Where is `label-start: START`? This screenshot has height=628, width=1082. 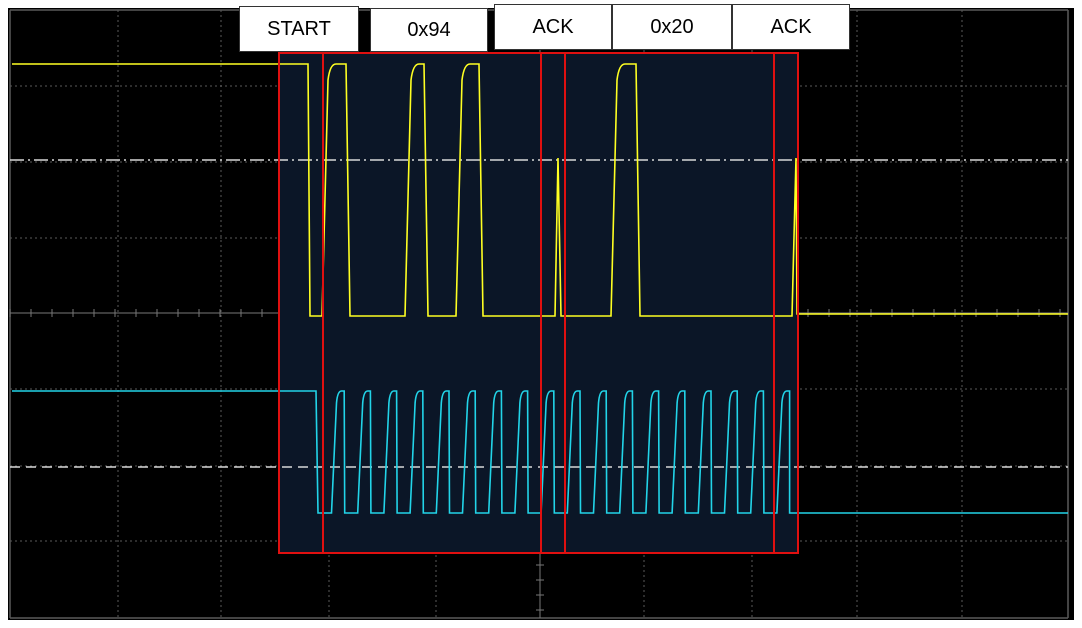 label-start: START is located at coordinates (299, 29).